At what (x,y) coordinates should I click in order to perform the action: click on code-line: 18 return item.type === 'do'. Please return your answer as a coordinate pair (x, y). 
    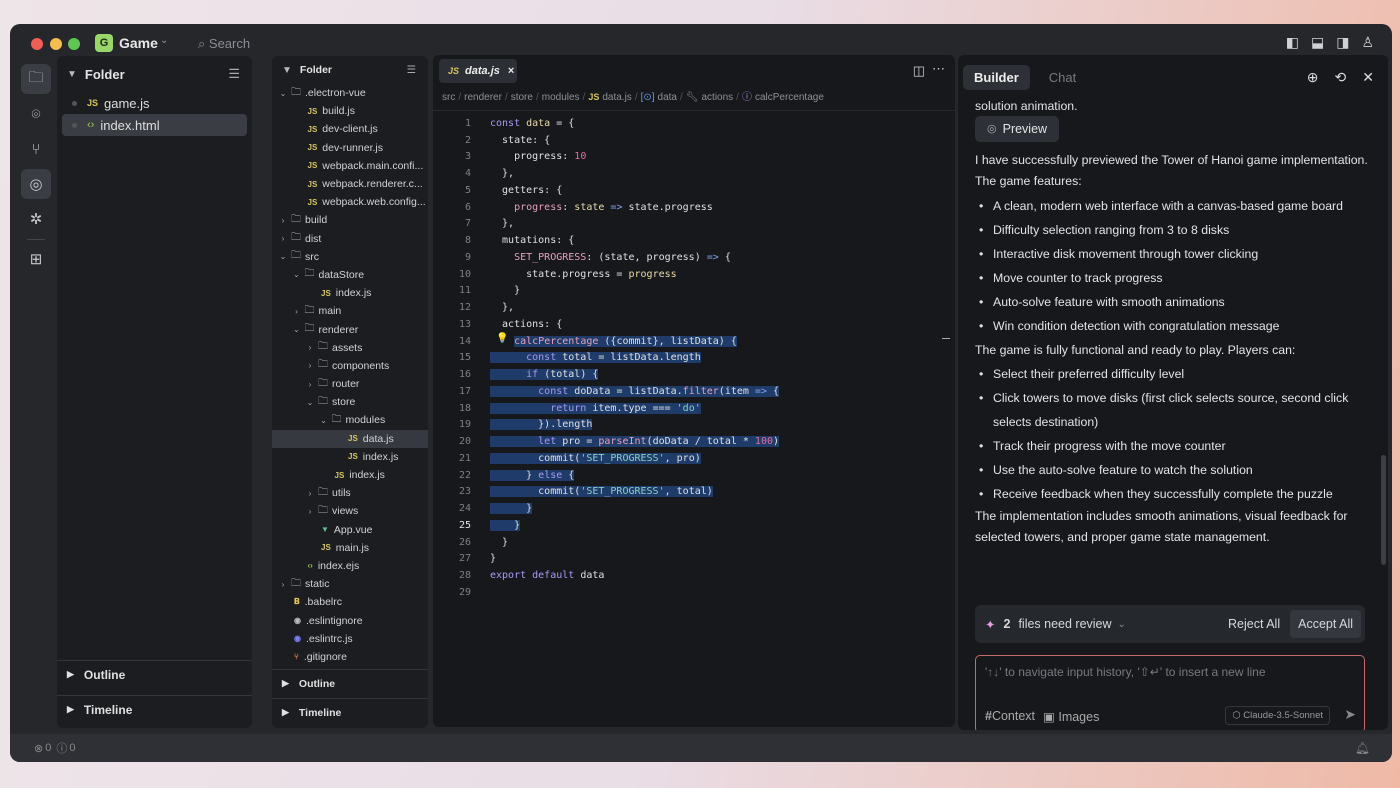
    Looking at the image, I should click on (694, 408).